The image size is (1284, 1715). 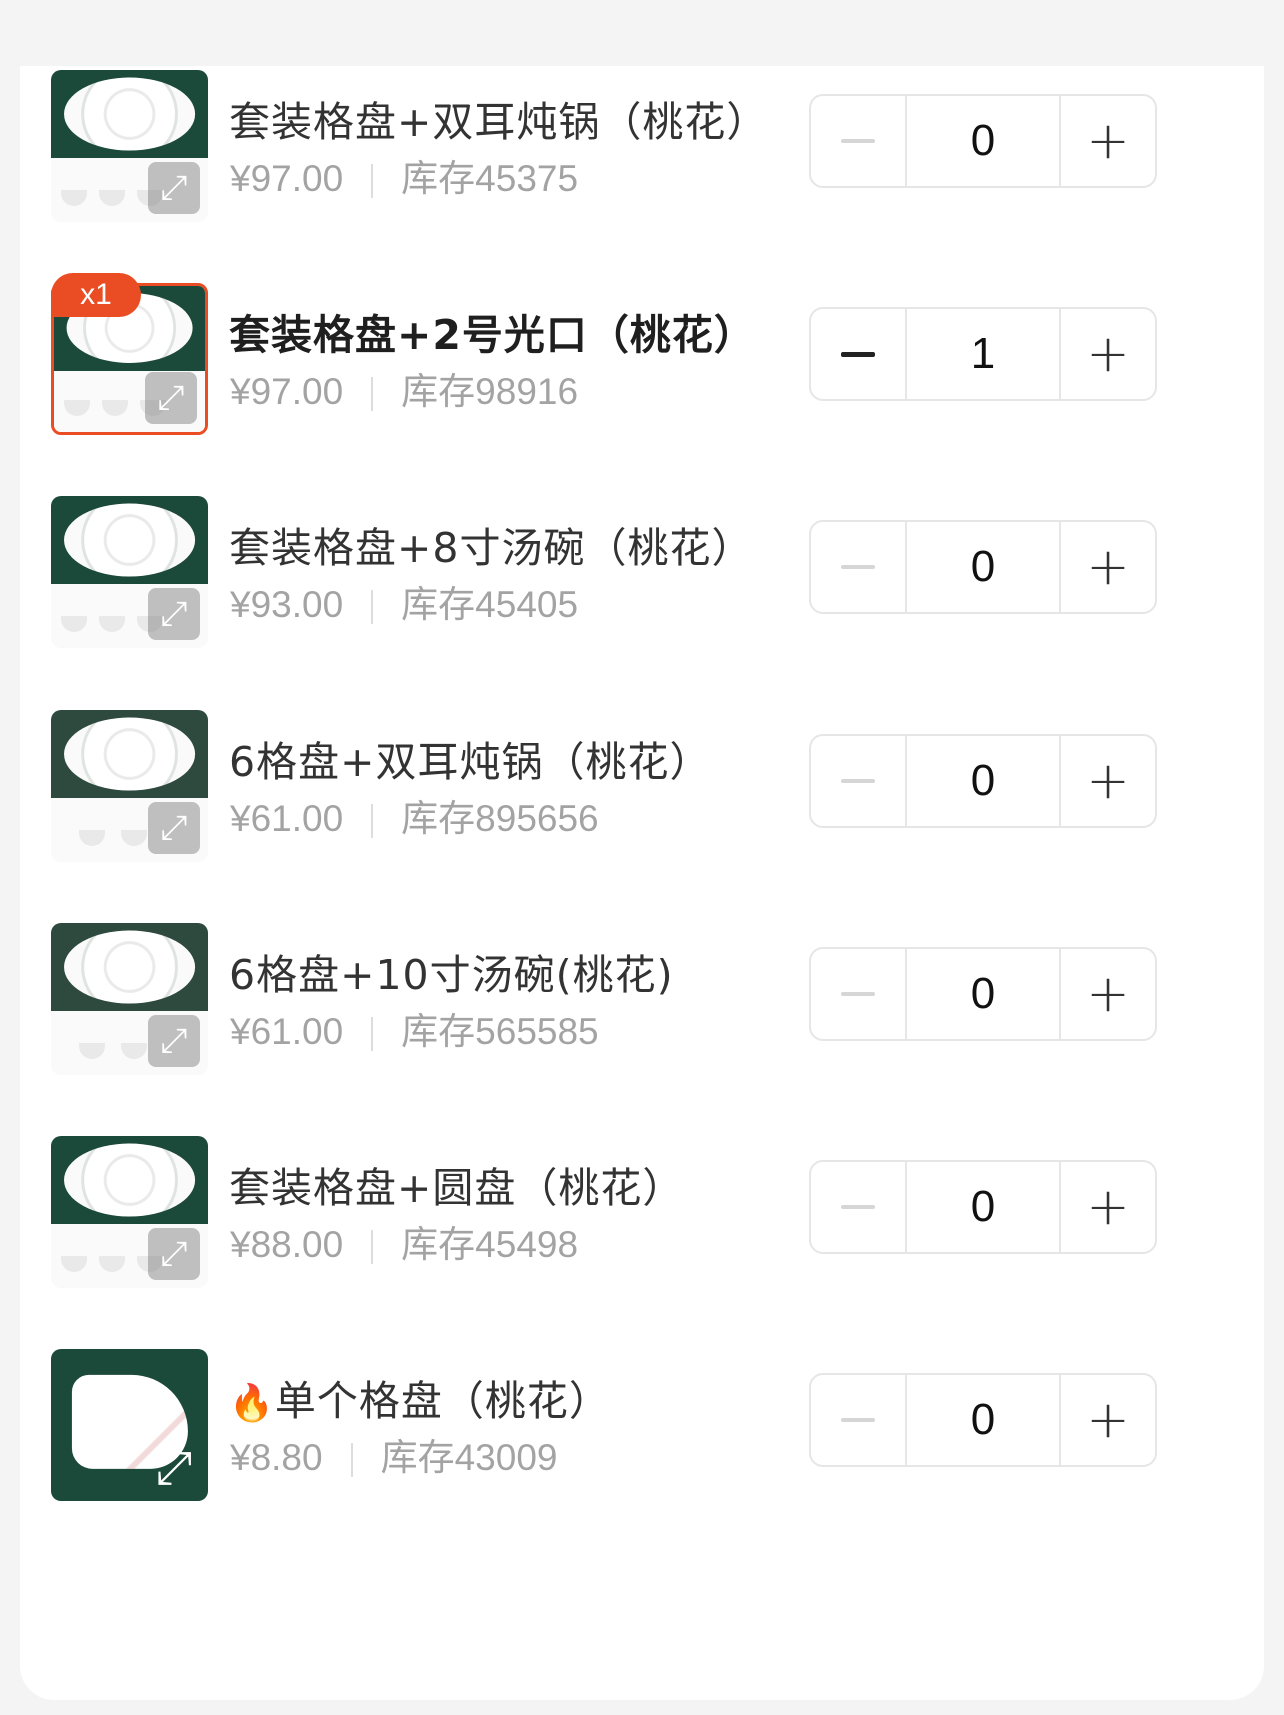 What do you see at coordinates (457, 1188) in the screenshot?
I see `product-title: 套装格盘+圆盘（桃花）` at bounding box center [457, 1188].